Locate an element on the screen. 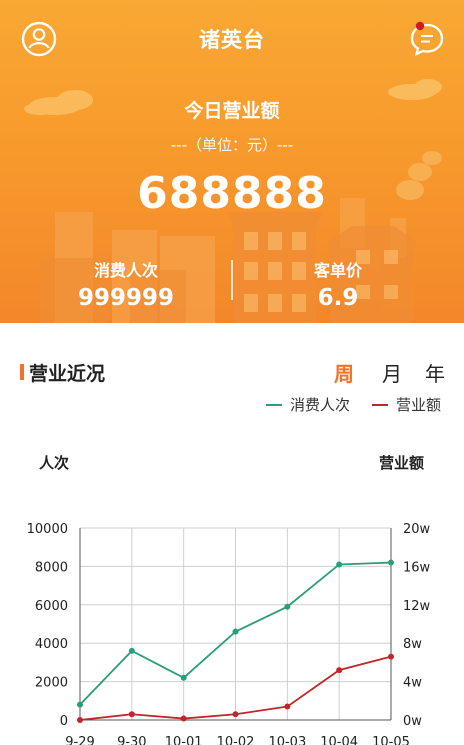  revenue-value: 688888 is located at coordinates (232, 193).